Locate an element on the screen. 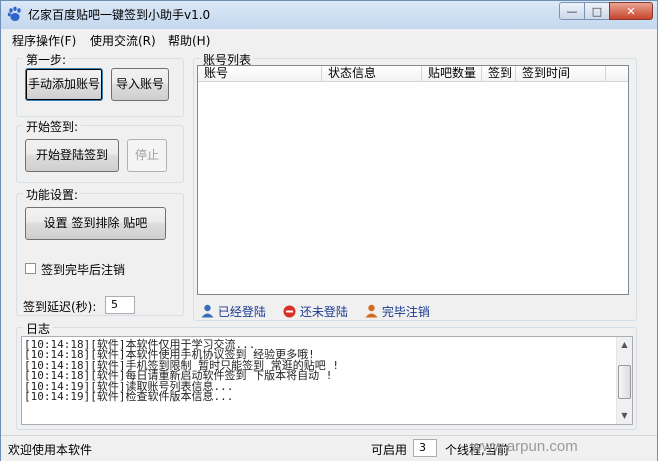  exclude-settings-button: 设置 签到排除 贴吧 is located at coordinates (95, 223).